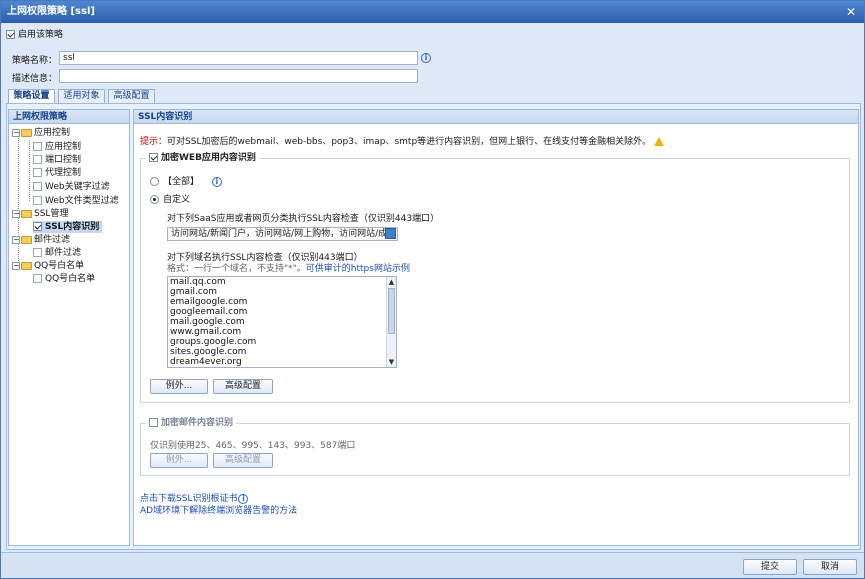 This screenshot has width=865, height=579. I want to click on saas-input: 访问网站/新闻门户，访问网站/网上购物，访问网站/成人, so click(282, 234).